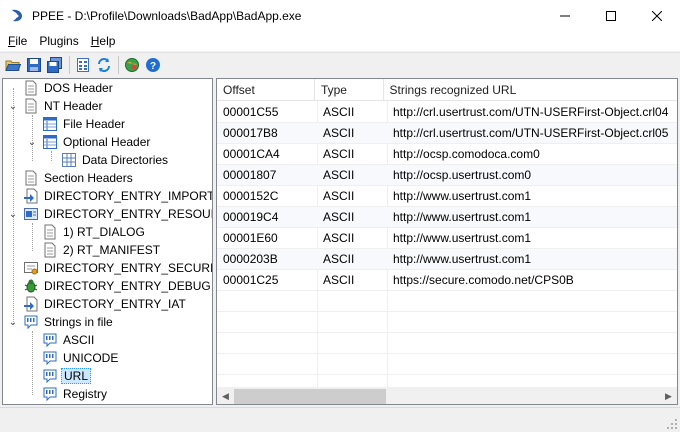  What do you see at coordinates (69, 322) in the screenshot?
I see `tree-item-strings-in-file: Strings in file` at bounding box center [69, 322].